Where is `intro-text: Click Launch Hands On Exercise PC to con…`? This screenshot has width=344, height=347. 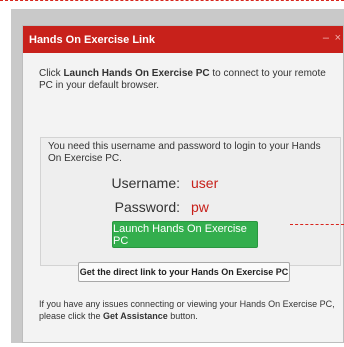
intro-text: Click Launch Hands On Exercise PC to con… is located at coordinates (184, 80).